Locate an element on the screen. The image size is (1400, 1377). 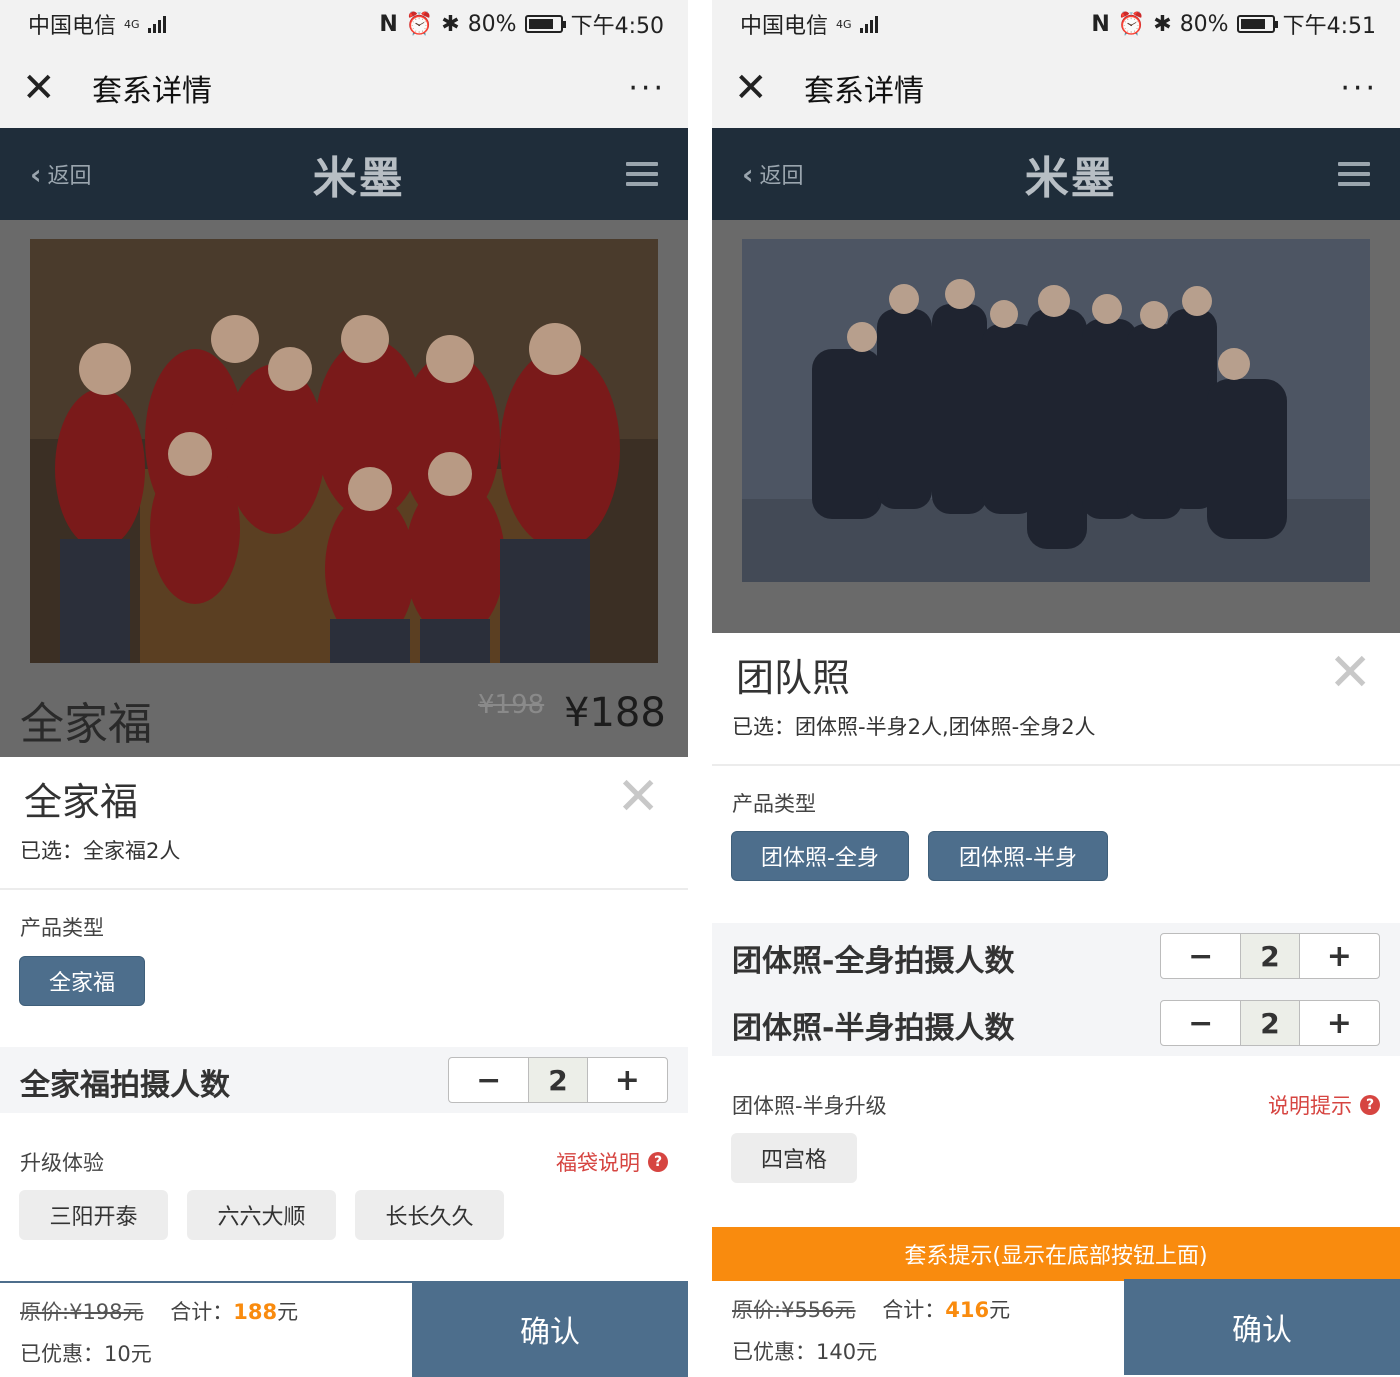
original-price: ¥556元 is located at coordinates (818, 1310).